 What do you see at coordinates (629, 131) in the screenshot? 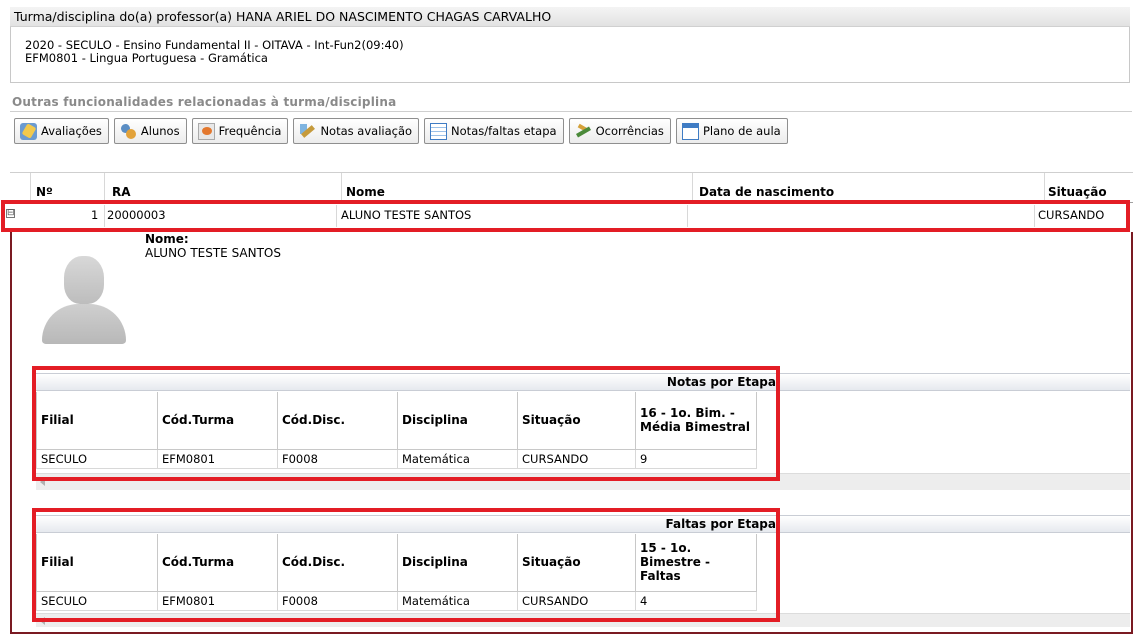
I see `ocorrencias-label: Ocorrências` at bounding box center [629, 131].